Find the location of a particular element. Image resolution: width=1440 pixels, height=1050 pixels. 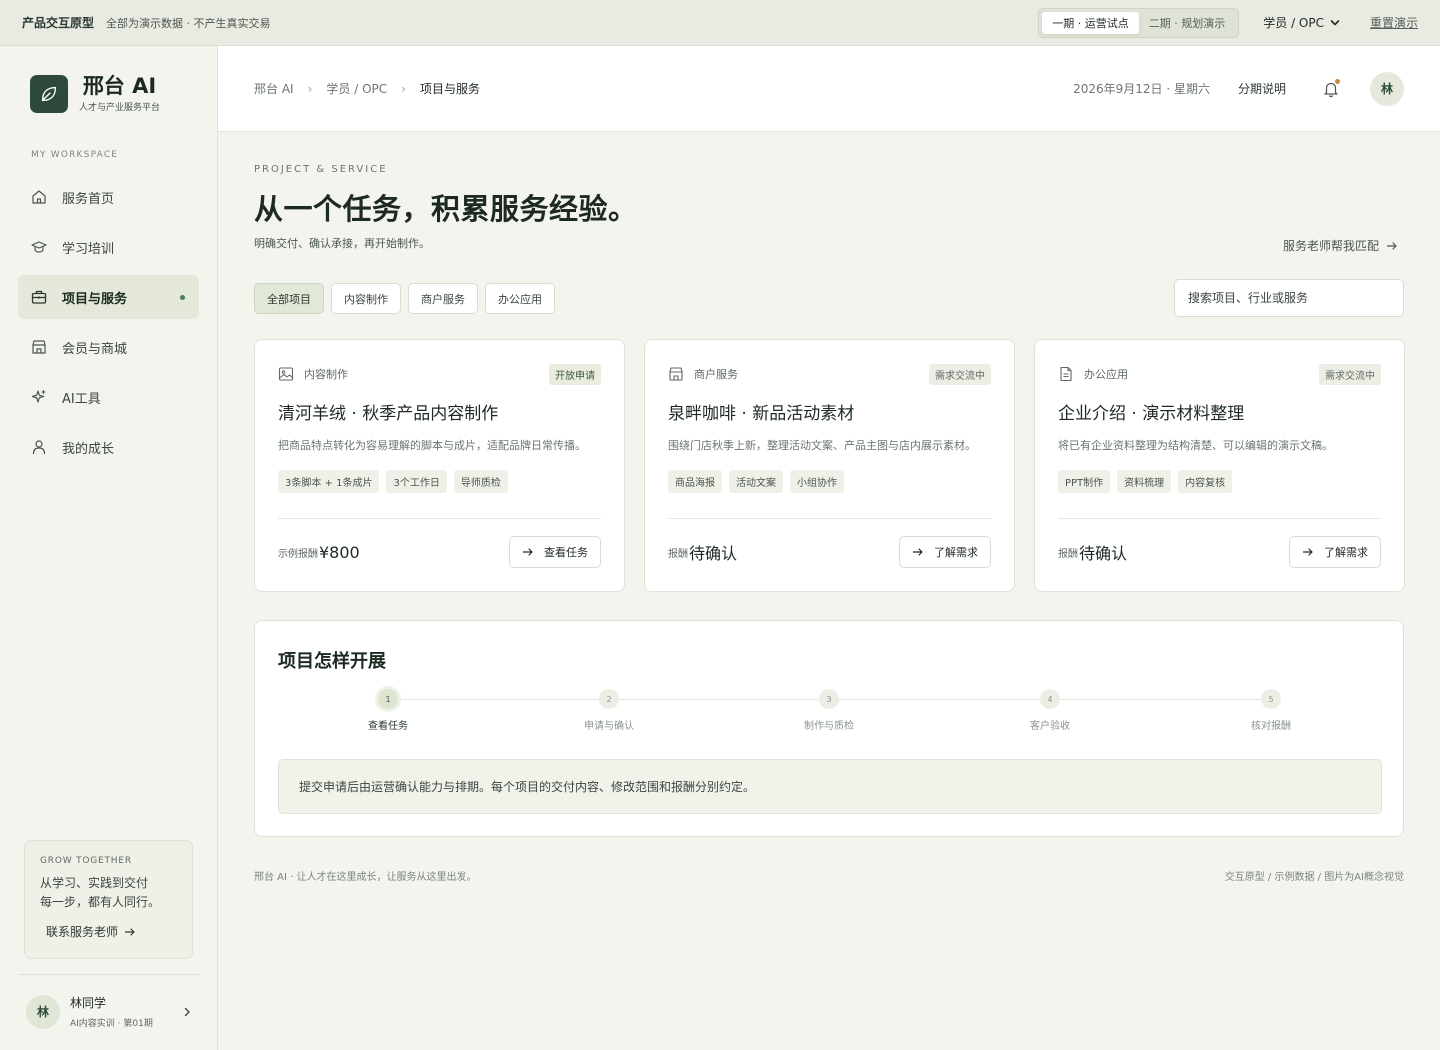

card-title: 清河羊绒 · 秋季产品内容制作 is located at coordinates (388, 414).